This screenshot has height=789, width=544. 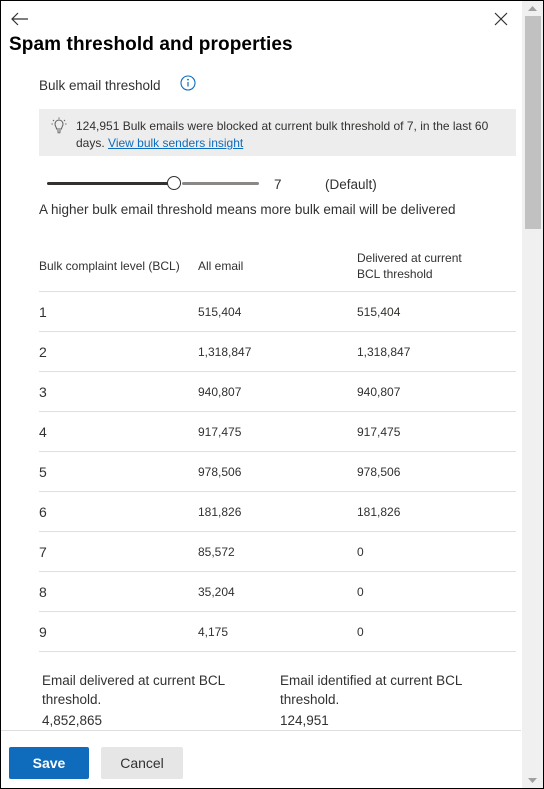 What do you see at coordinates (261, 759) in the screenshot?
I see `panel-footer: Save Cancel` at bounding box center [261, 759].